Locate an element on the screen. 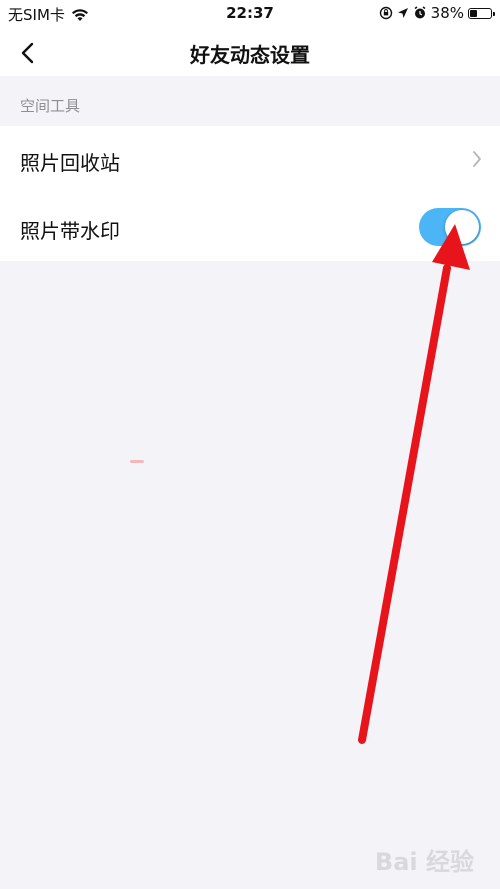 The height and width of the screenshot is (889, 500). section-header-label: 空间工具 is located at coordinates (50, 106).